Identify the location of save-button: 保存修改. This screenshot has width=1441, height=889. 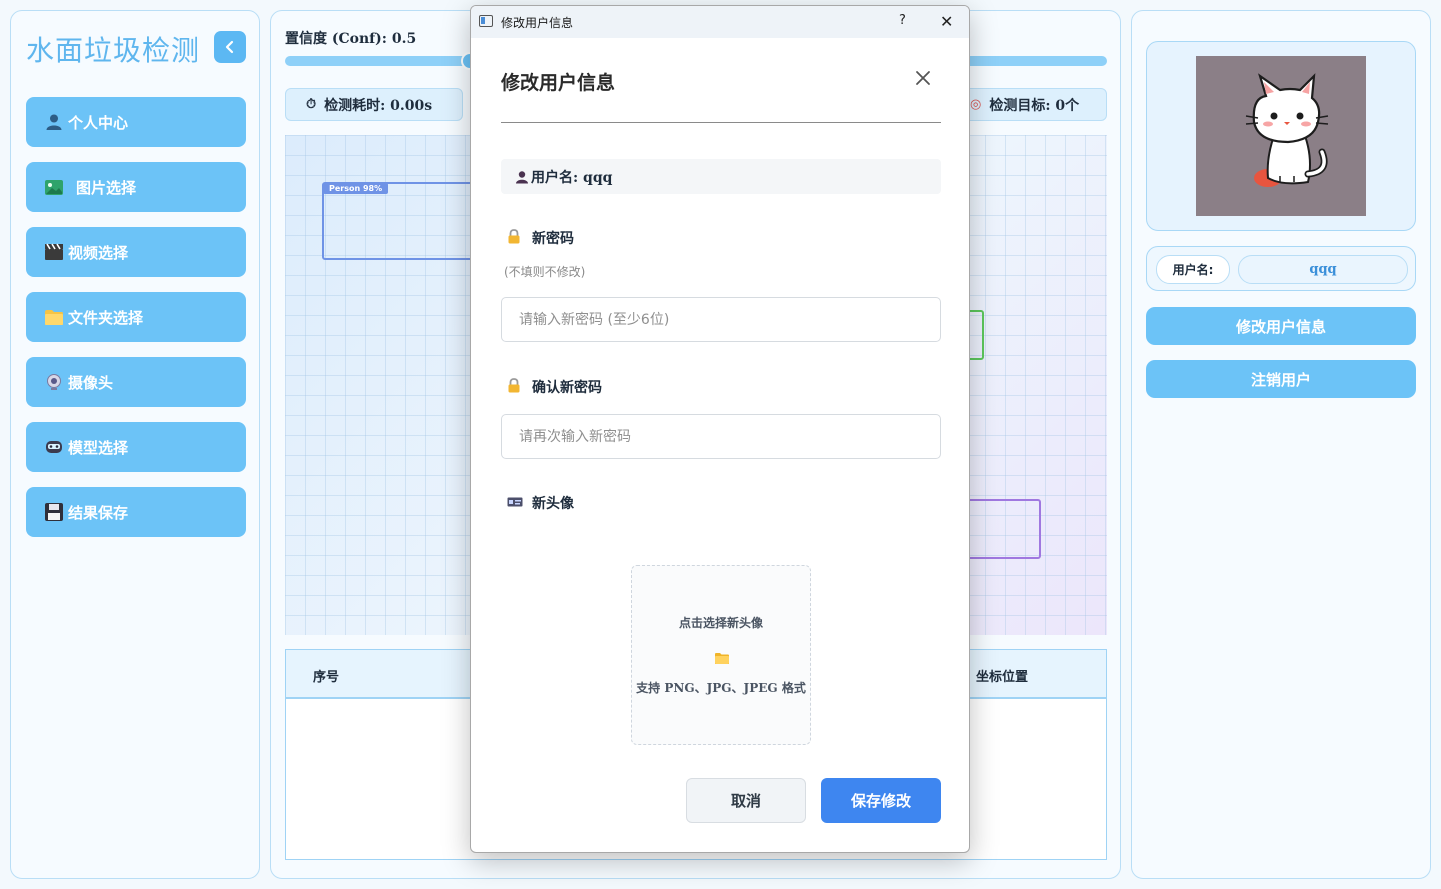
(881, 800).